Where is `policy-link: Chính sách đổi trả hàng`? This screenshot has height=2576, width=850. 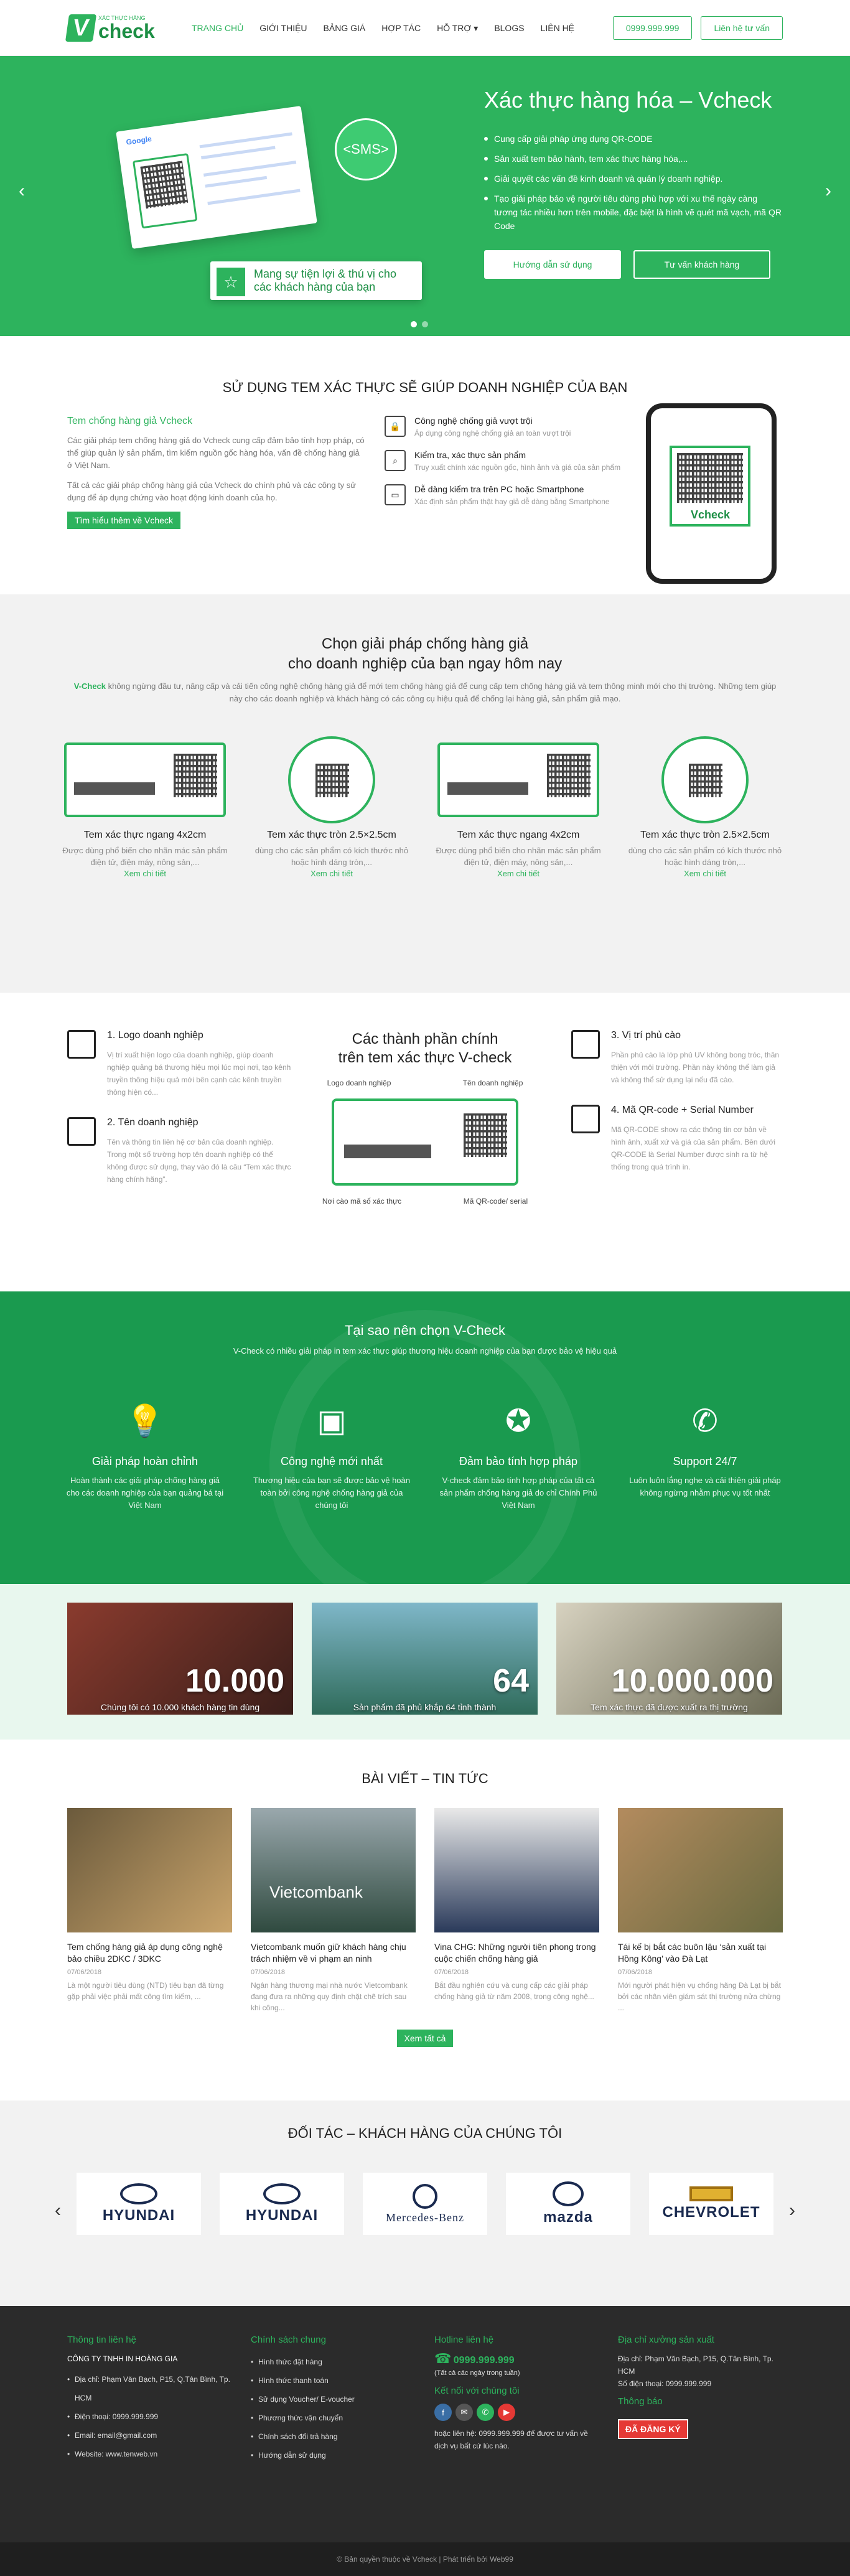 policy-link: Chính sách đổi trả hàng is located at coordinates (334, 2436).